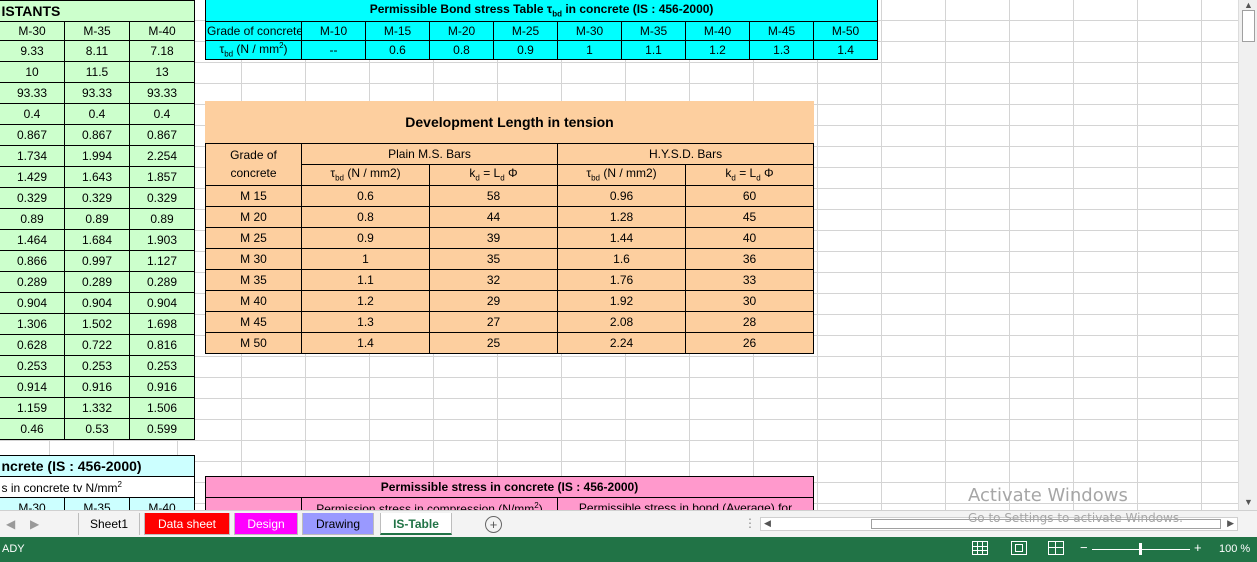 The width and height of the screenshot is (1257, 562). What do you see at coordinates (266, 524) in the screenshot?
I see `tab-design: Design` at bounding box center [266, 524].